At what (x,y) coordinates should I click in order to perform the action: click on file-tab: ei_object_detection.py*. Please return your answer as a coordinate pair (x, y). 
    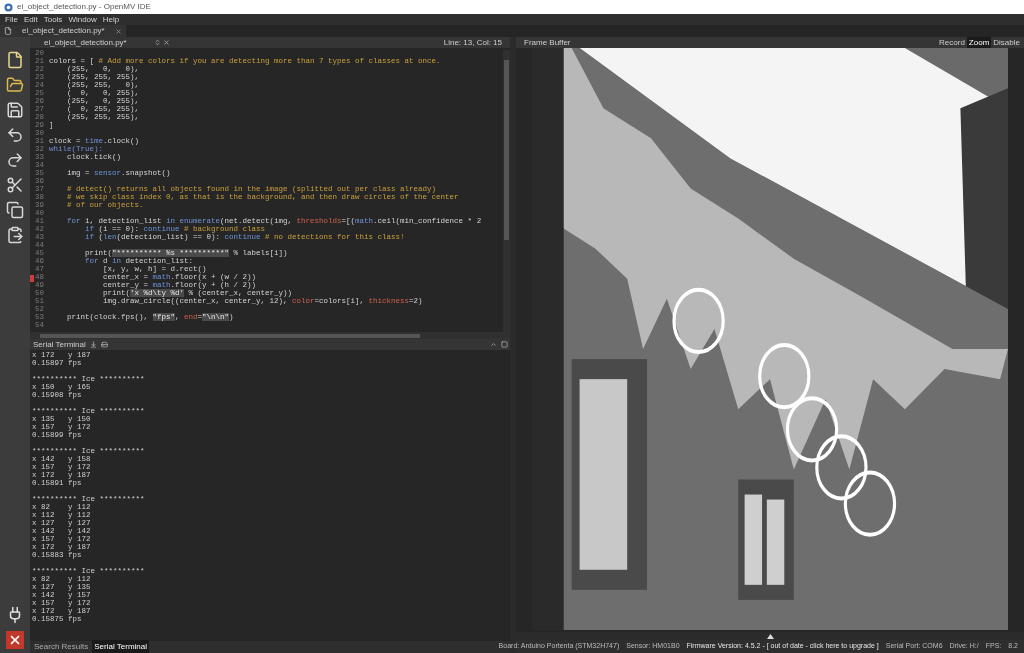
    Looking at the image, I should click on (63, 31).